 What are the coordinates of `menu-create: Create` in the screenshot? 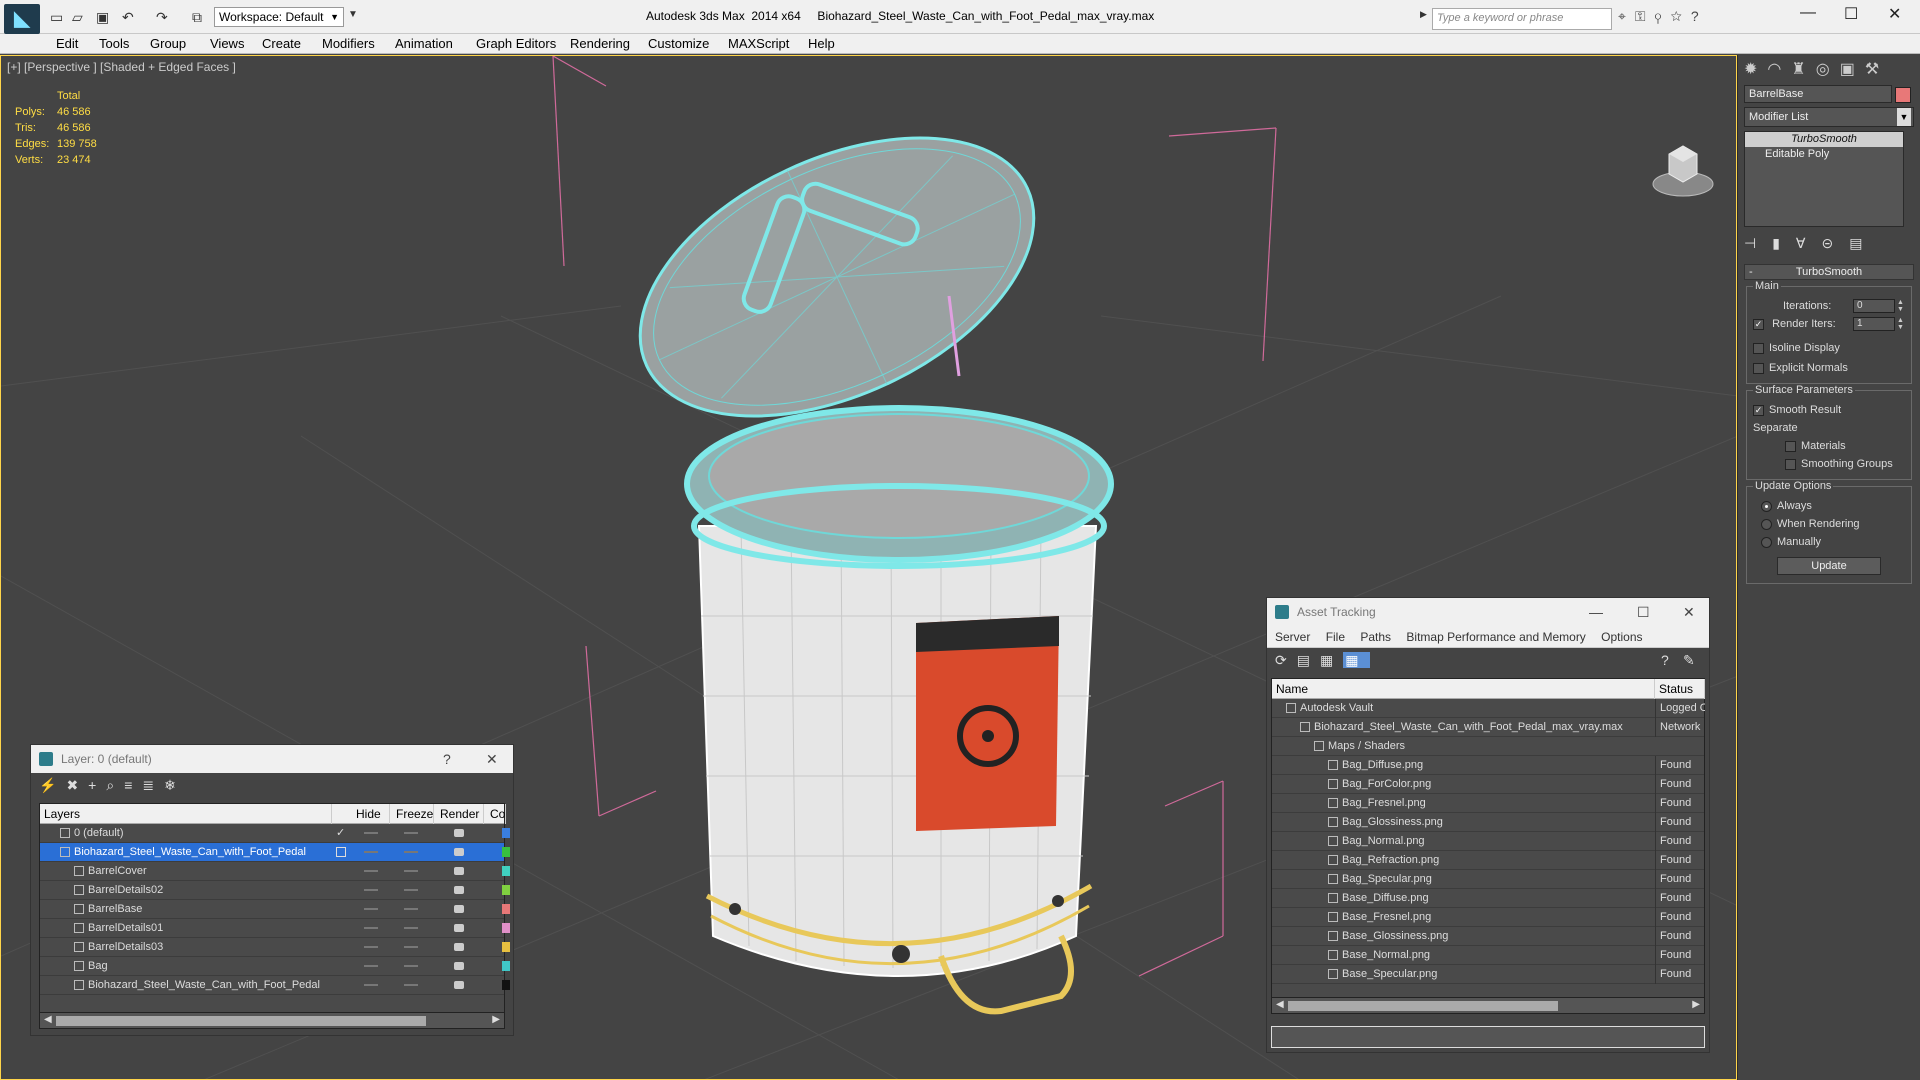 It's located at (281, 43).